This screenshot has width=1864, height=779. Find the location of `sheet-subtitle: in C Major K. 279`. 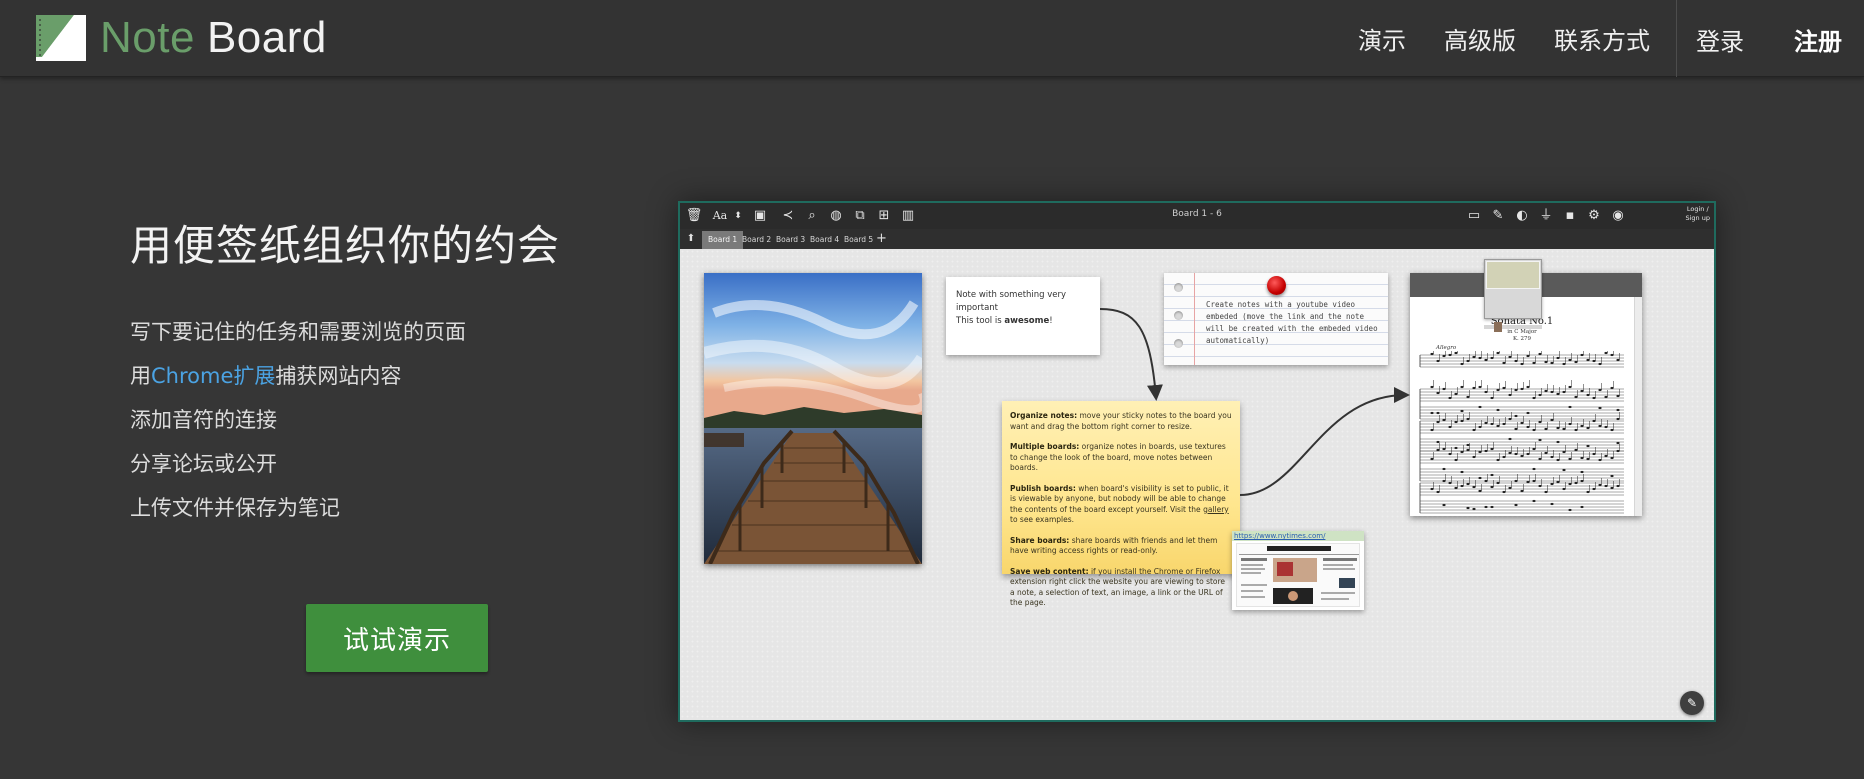

sheet-subtitle: in C Major K. 279 is located at coordinates (1522, 335).